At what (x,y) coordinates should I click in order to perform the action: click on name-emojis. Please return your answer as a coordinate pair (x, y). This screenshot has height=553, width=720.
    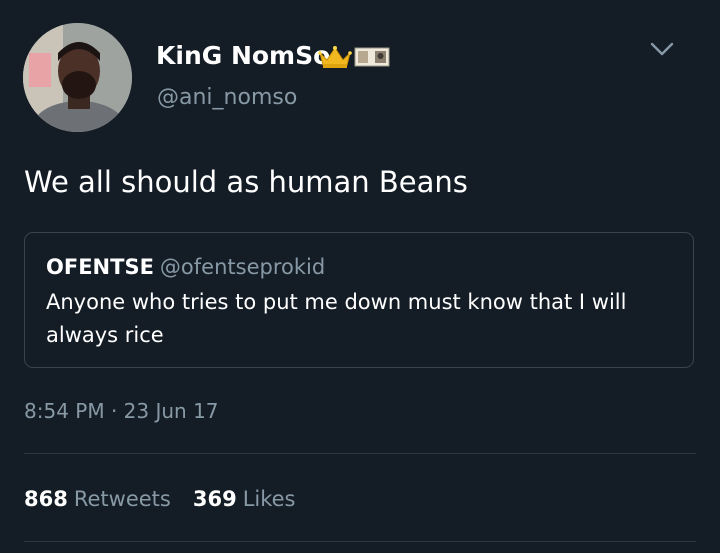
    Looking at the image, I should click on (354, 57).